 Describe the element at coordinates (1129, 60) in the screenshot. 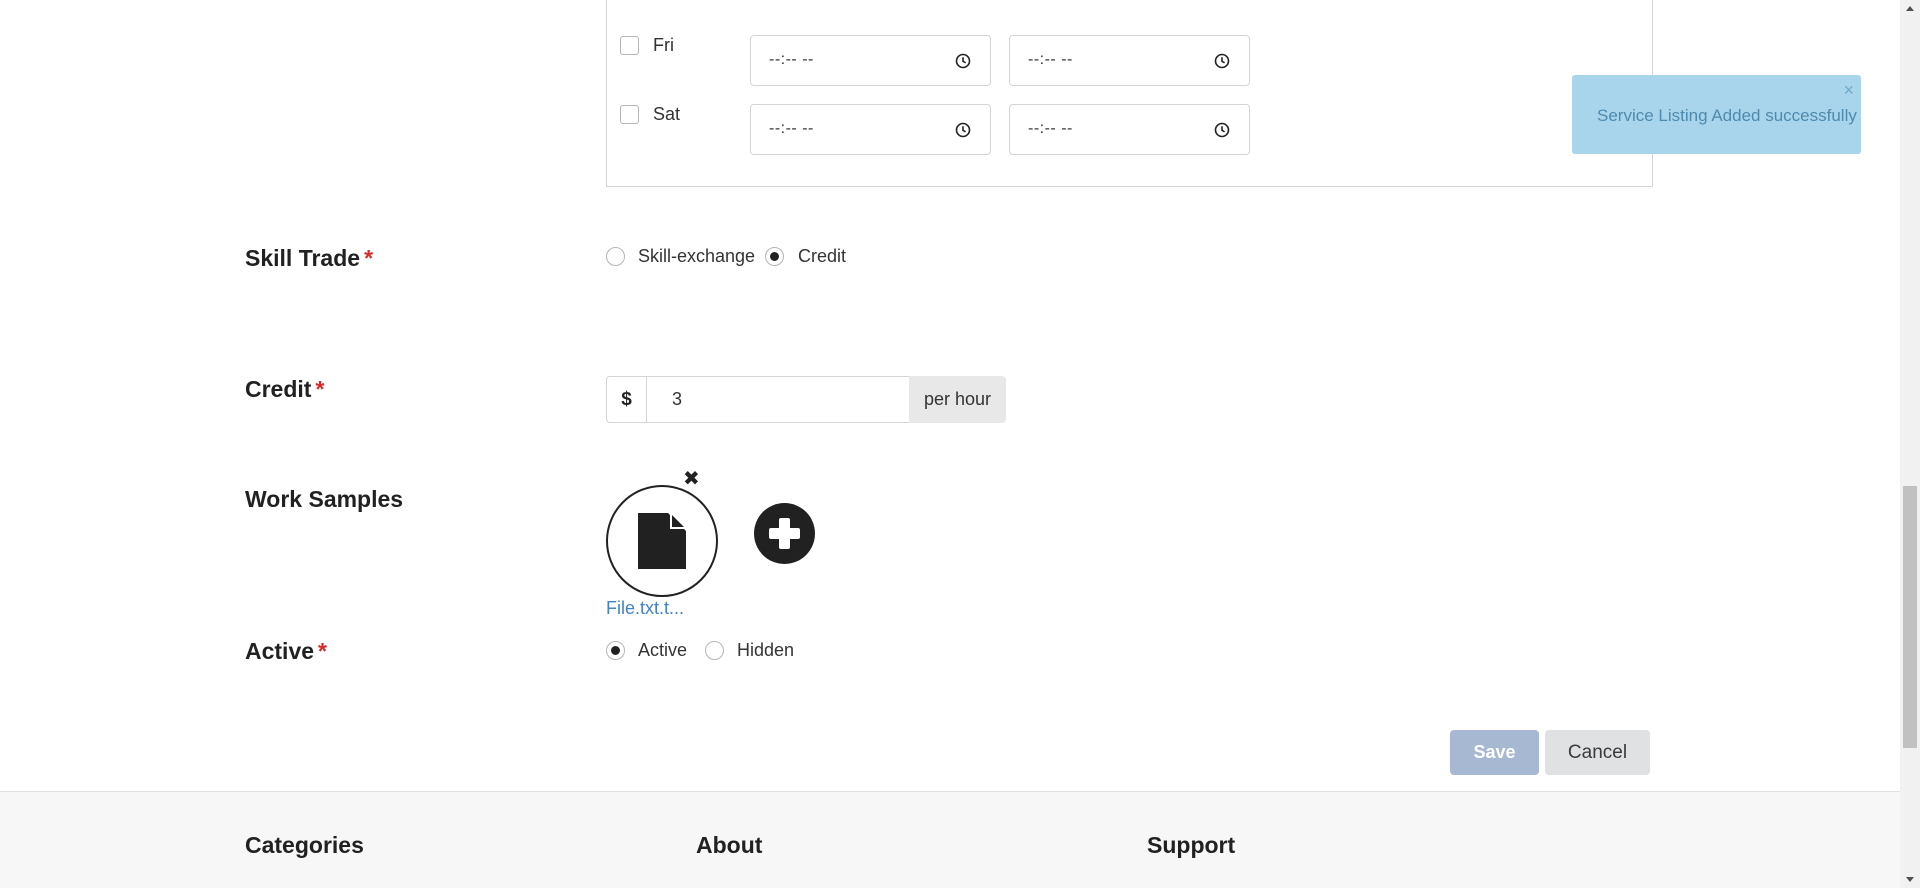

I see `time-input-fri-end: --:-- --` at that location.